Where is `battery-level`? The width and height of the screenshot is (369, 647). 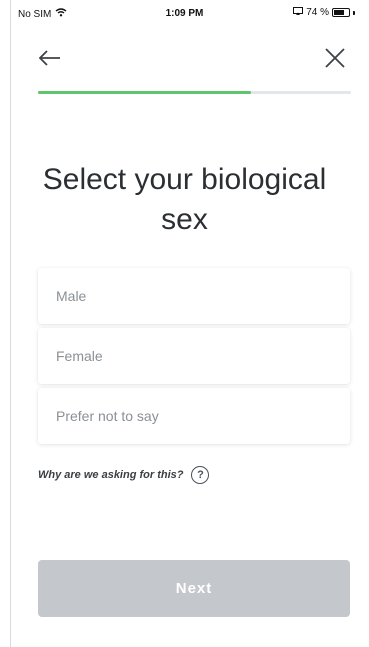
battery-level is located at coordinates (339, 12).